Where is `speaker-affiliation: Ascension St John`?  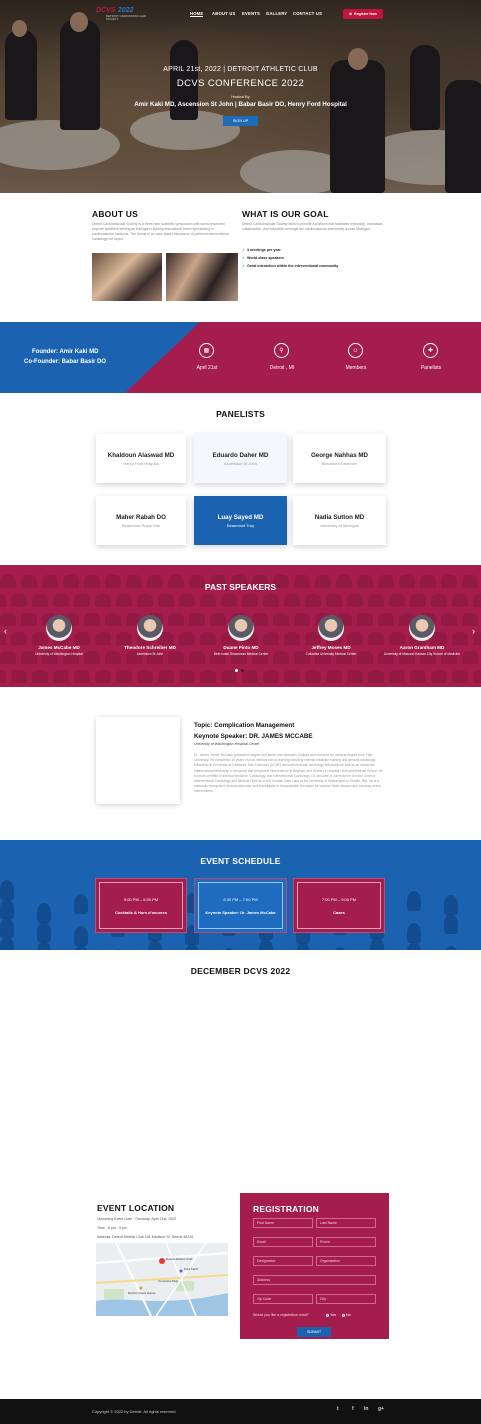
speaker-affiliation: Ascension St John is located at coordinates (150, 654).